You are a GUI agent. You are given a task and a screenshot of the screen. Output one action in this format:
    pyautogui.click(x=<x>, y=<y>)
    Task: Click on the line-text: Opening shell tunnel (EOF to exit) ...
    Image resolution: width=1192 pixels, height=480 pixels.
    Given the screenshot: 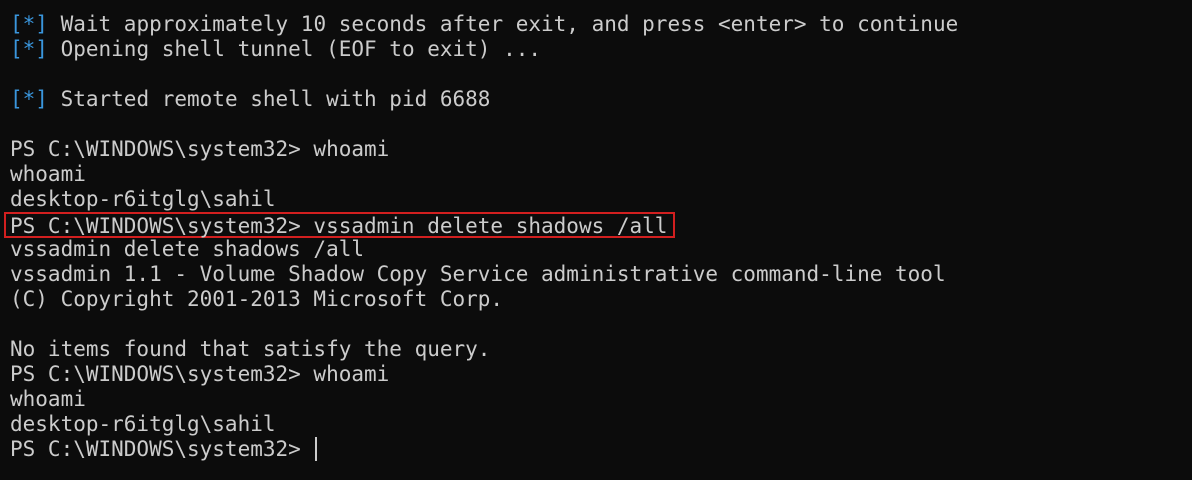 What is the action you would take?
    pyautogui.click(x=294, y=49)
    